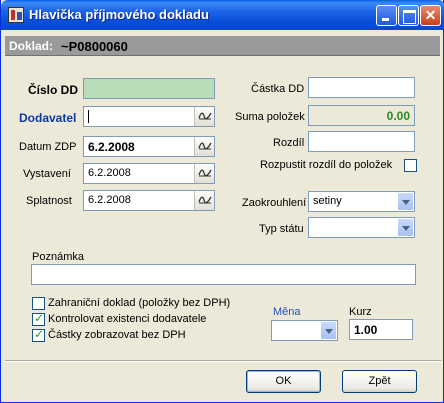 The width and height of the screenshot is (444, 403). What do you see at coordinates (49, 201) in the screenshot?
I see `splatnost-label: Splatnost` at bounding box center [49, 201].